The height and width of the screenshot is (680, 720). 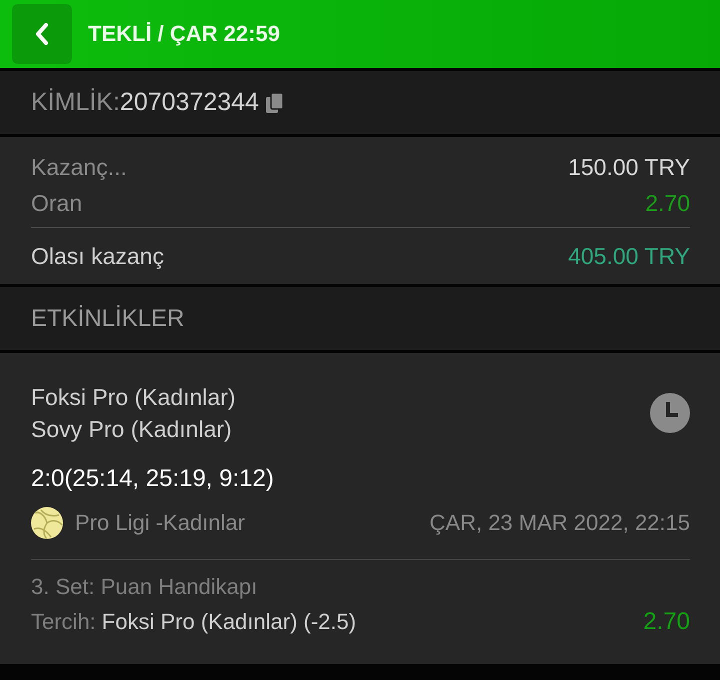 What do you see at coordinates (160, 523) in the screenshot?
I see `league-name: Pro Ligi -Kadınlar` at bounding box center [160, 523].